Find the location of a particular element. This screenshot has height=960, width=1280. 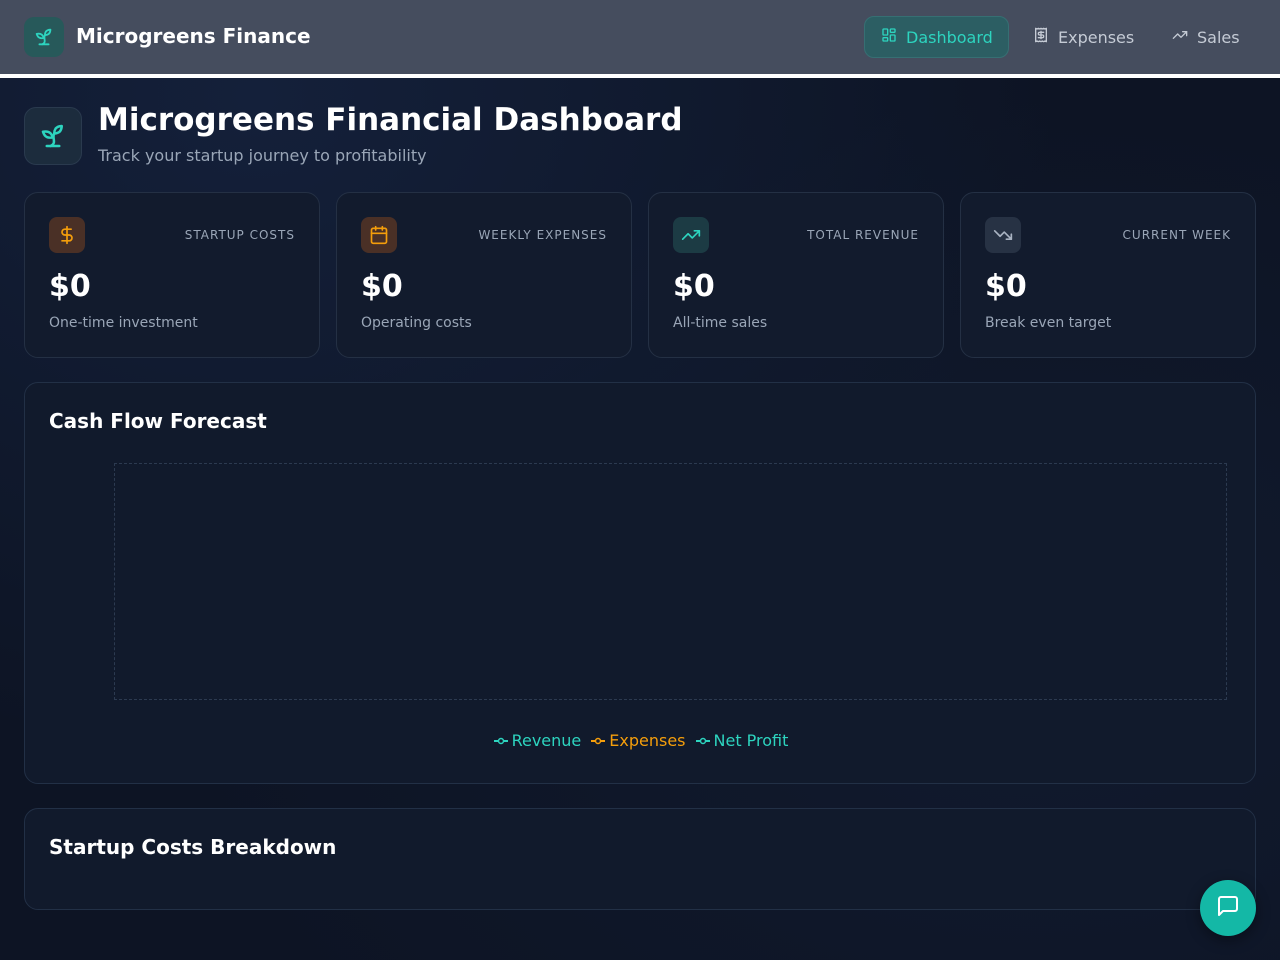

card-label: STARTUP COSTS is located at coordinates (239, 235).